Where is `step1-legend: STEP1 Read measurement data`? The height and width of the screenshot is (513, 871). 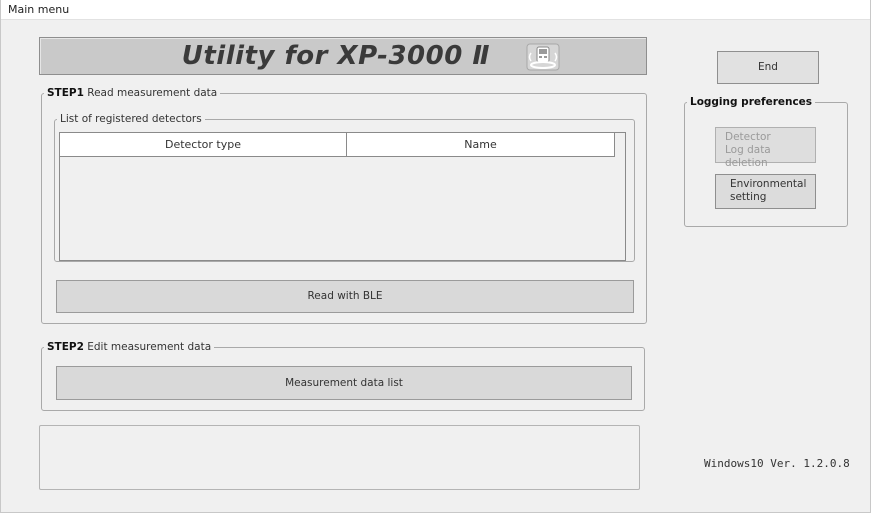 step1-legend: STEP1 Read measurement data is located at coordinates (132, 93).